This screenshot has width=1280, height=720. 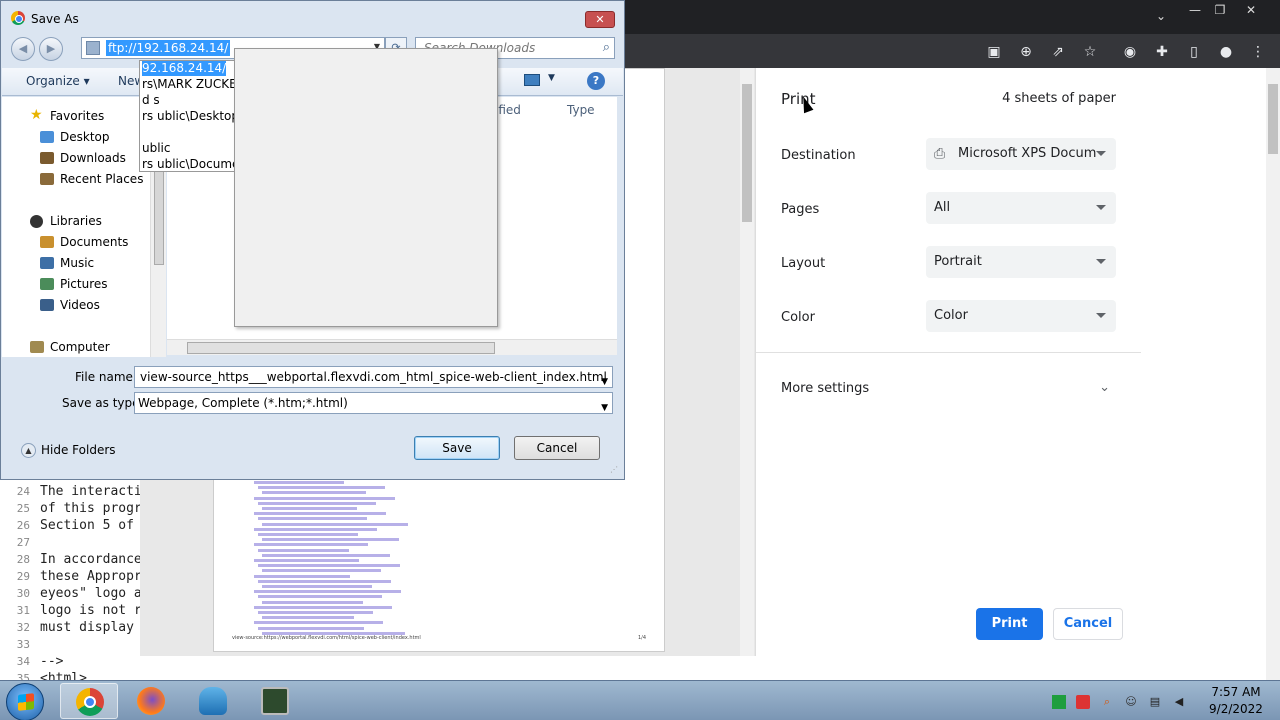 What do you see at coordinates (615, 470) in the screenshot?
I see `resize-grip-icon: ⋰` at bounding box center [615, 470].